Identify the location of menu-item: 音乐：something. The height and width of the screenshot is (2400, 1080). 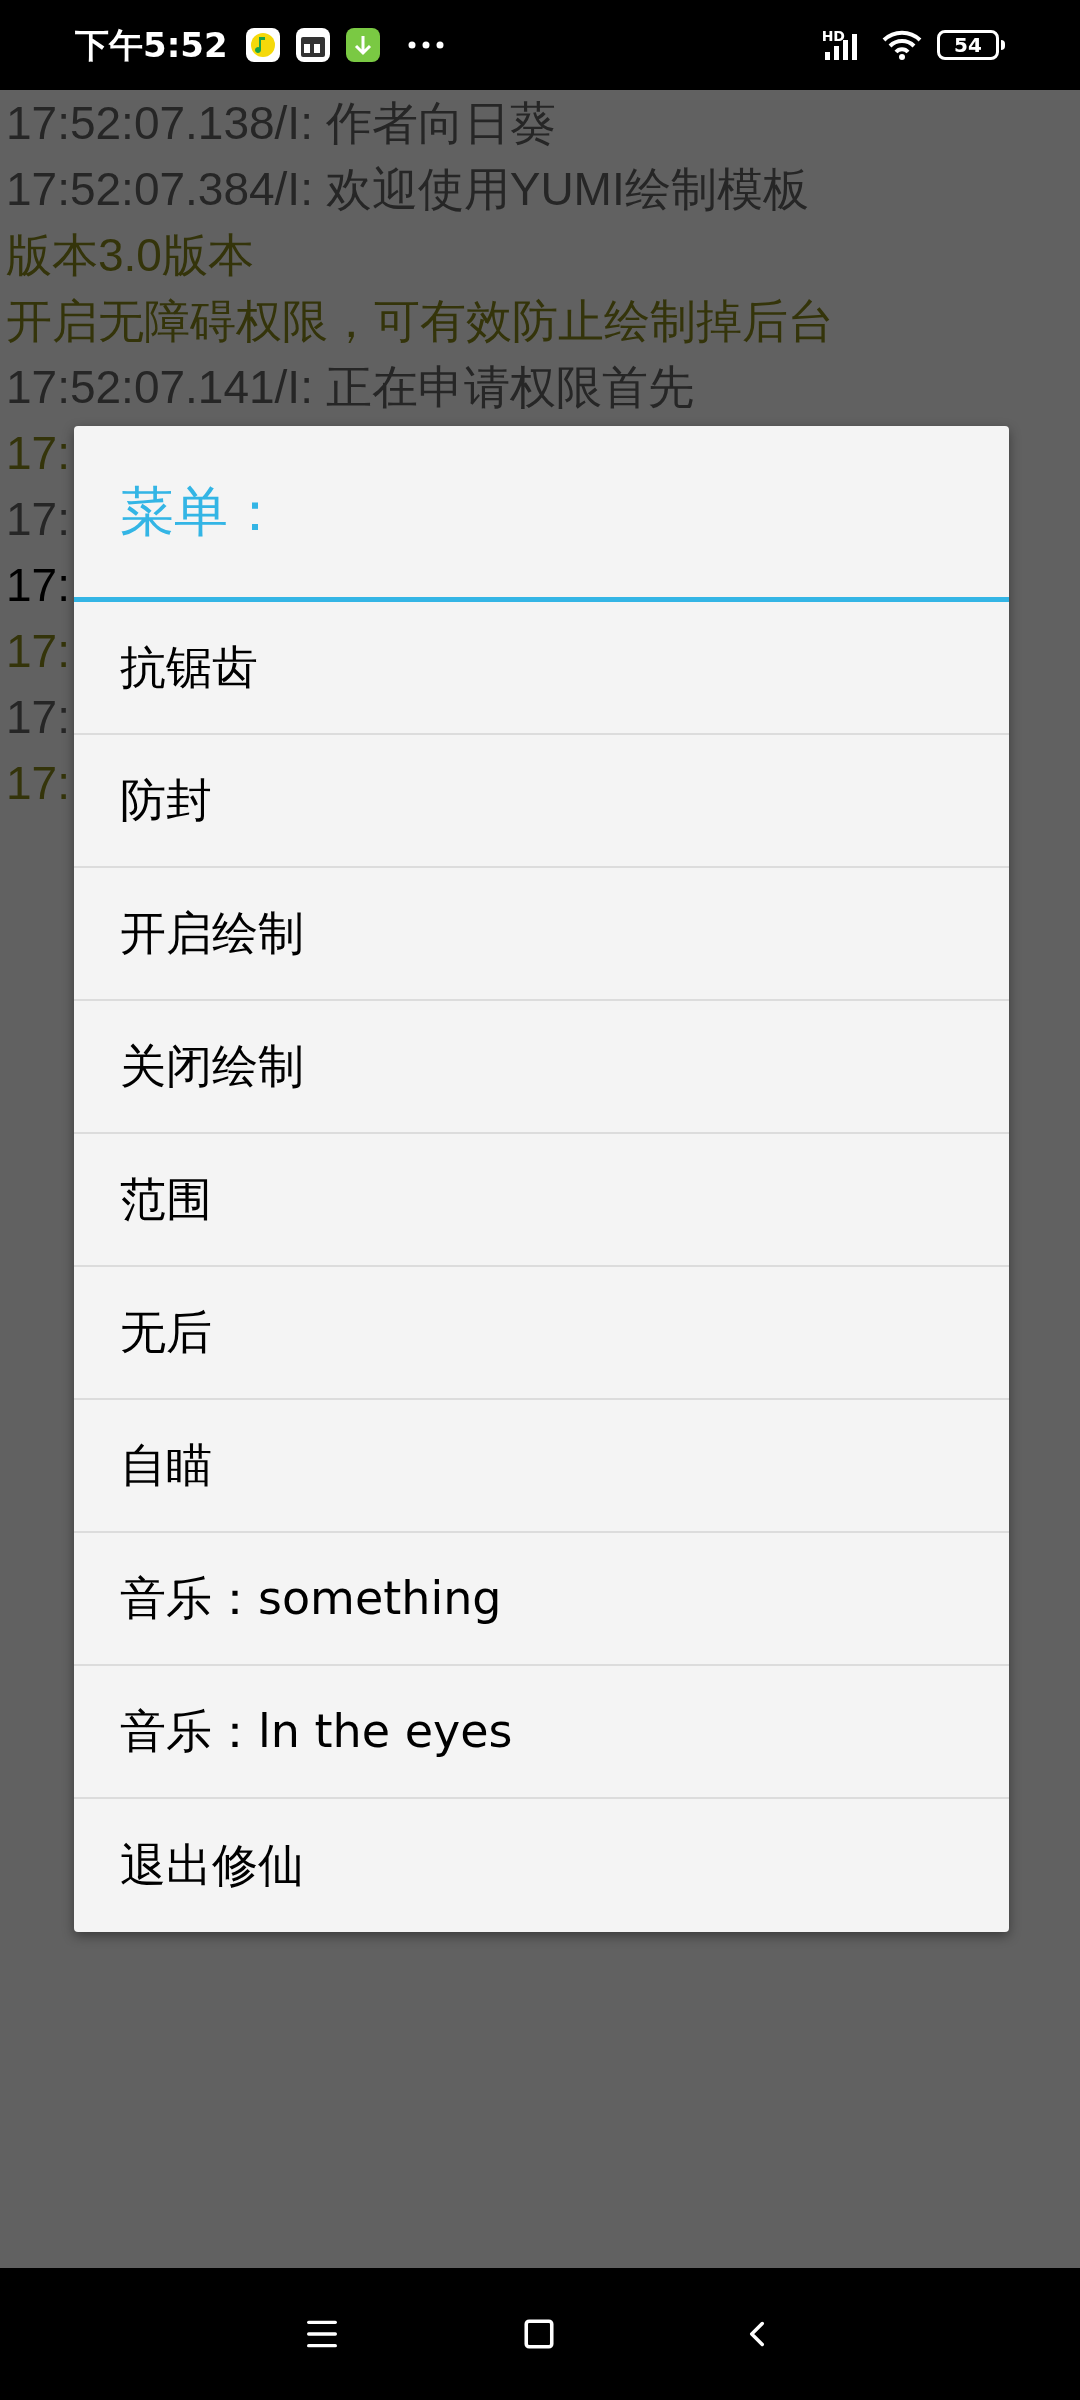
(541, 1599).